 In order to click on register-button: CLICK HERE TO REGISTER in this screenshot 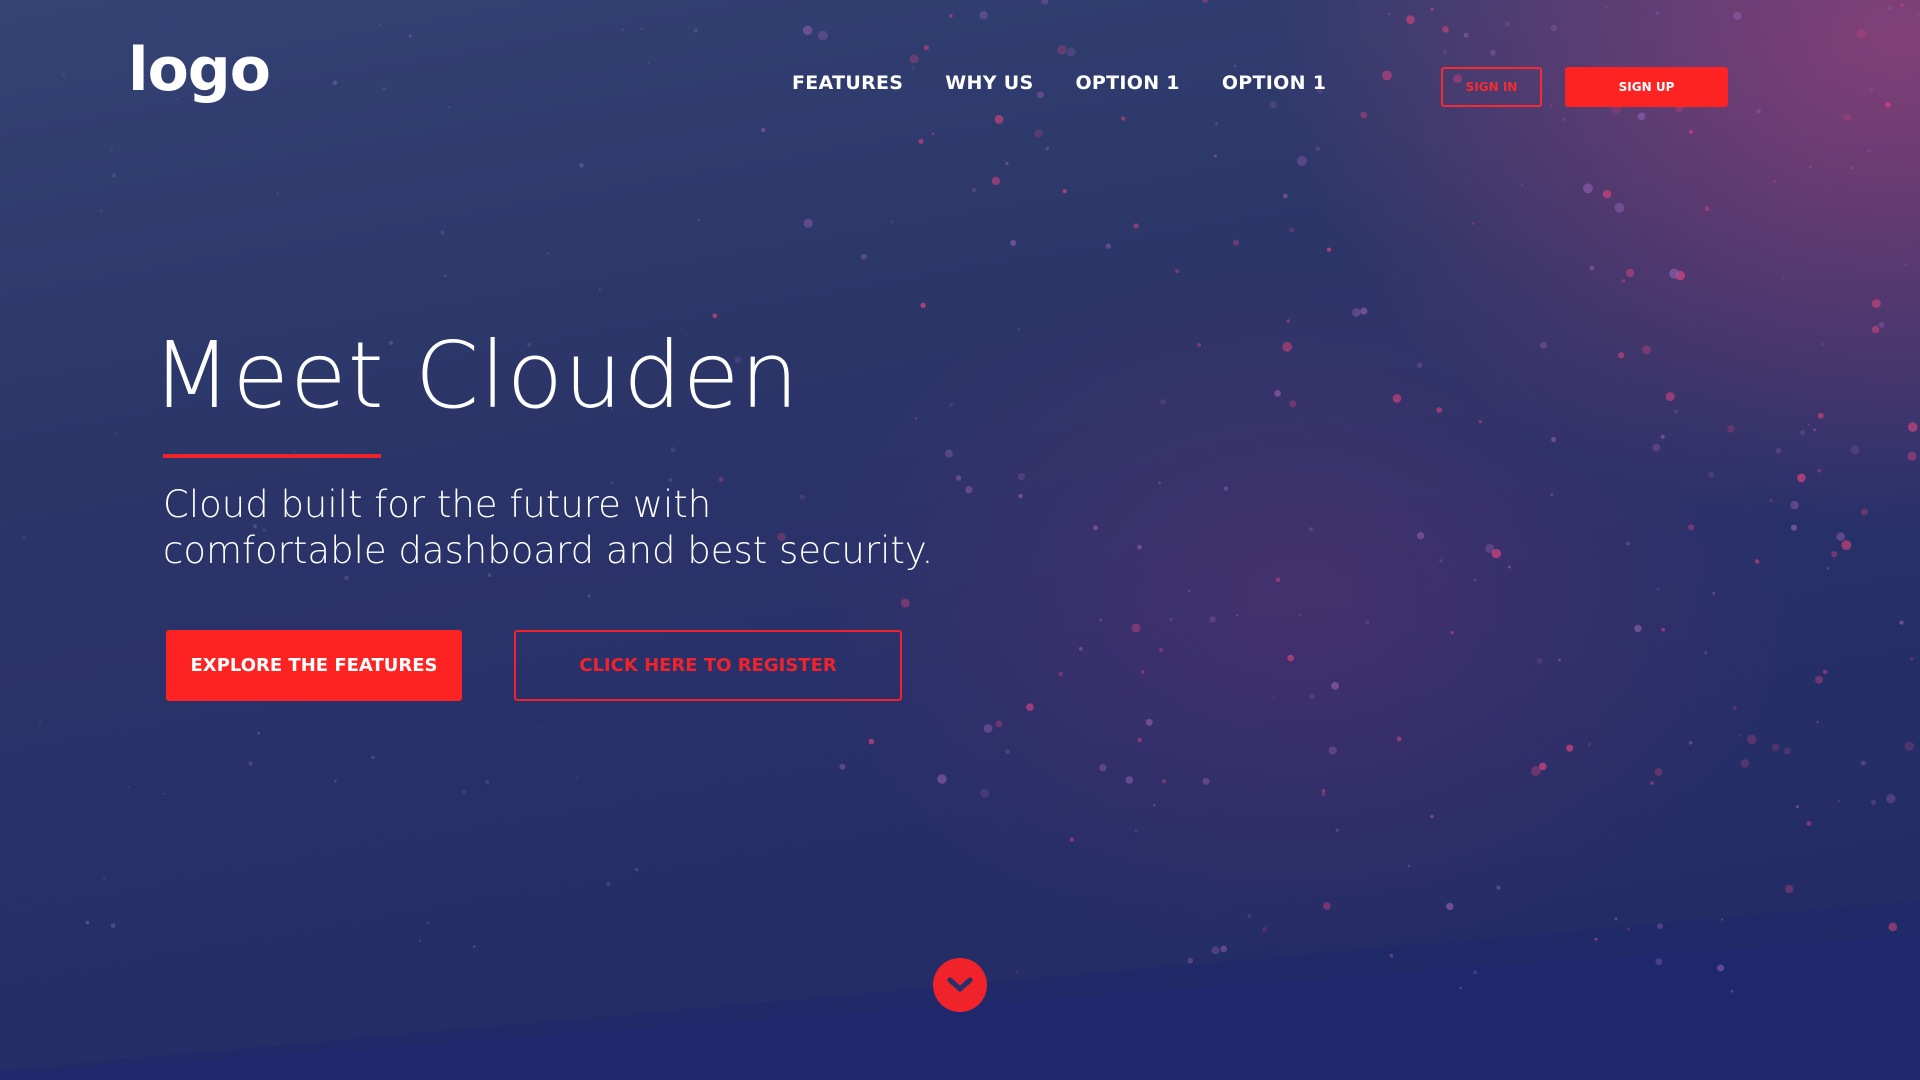, I will do `click(708, 665)`.